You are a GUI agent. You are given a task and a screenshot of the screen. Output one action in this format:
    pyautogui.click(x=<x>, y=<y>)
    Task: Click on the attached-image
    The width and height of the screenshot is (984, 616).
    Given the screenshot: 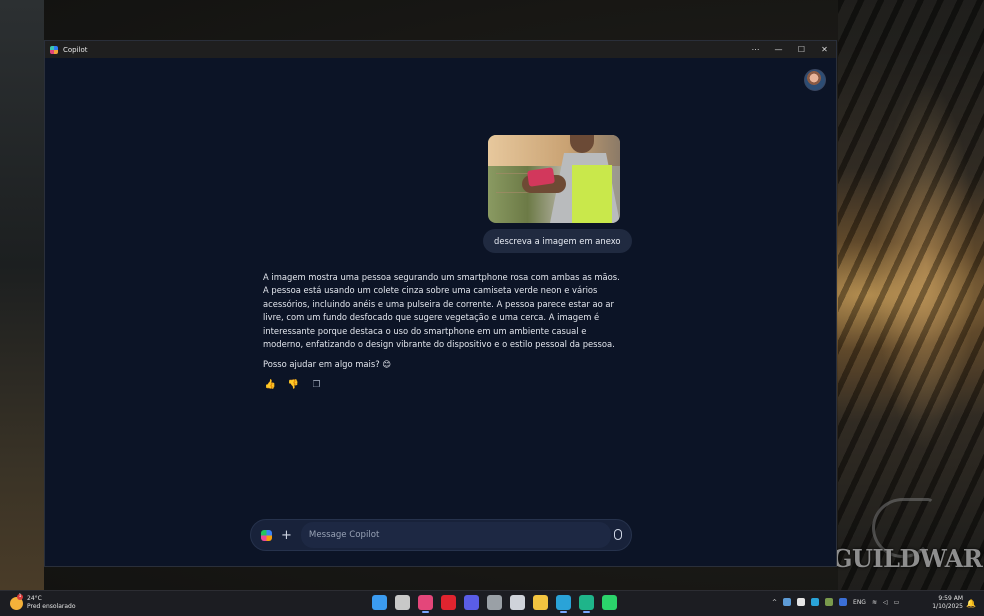 What is the action you would take?
    pyautogui.click(x=554, y=179)
    